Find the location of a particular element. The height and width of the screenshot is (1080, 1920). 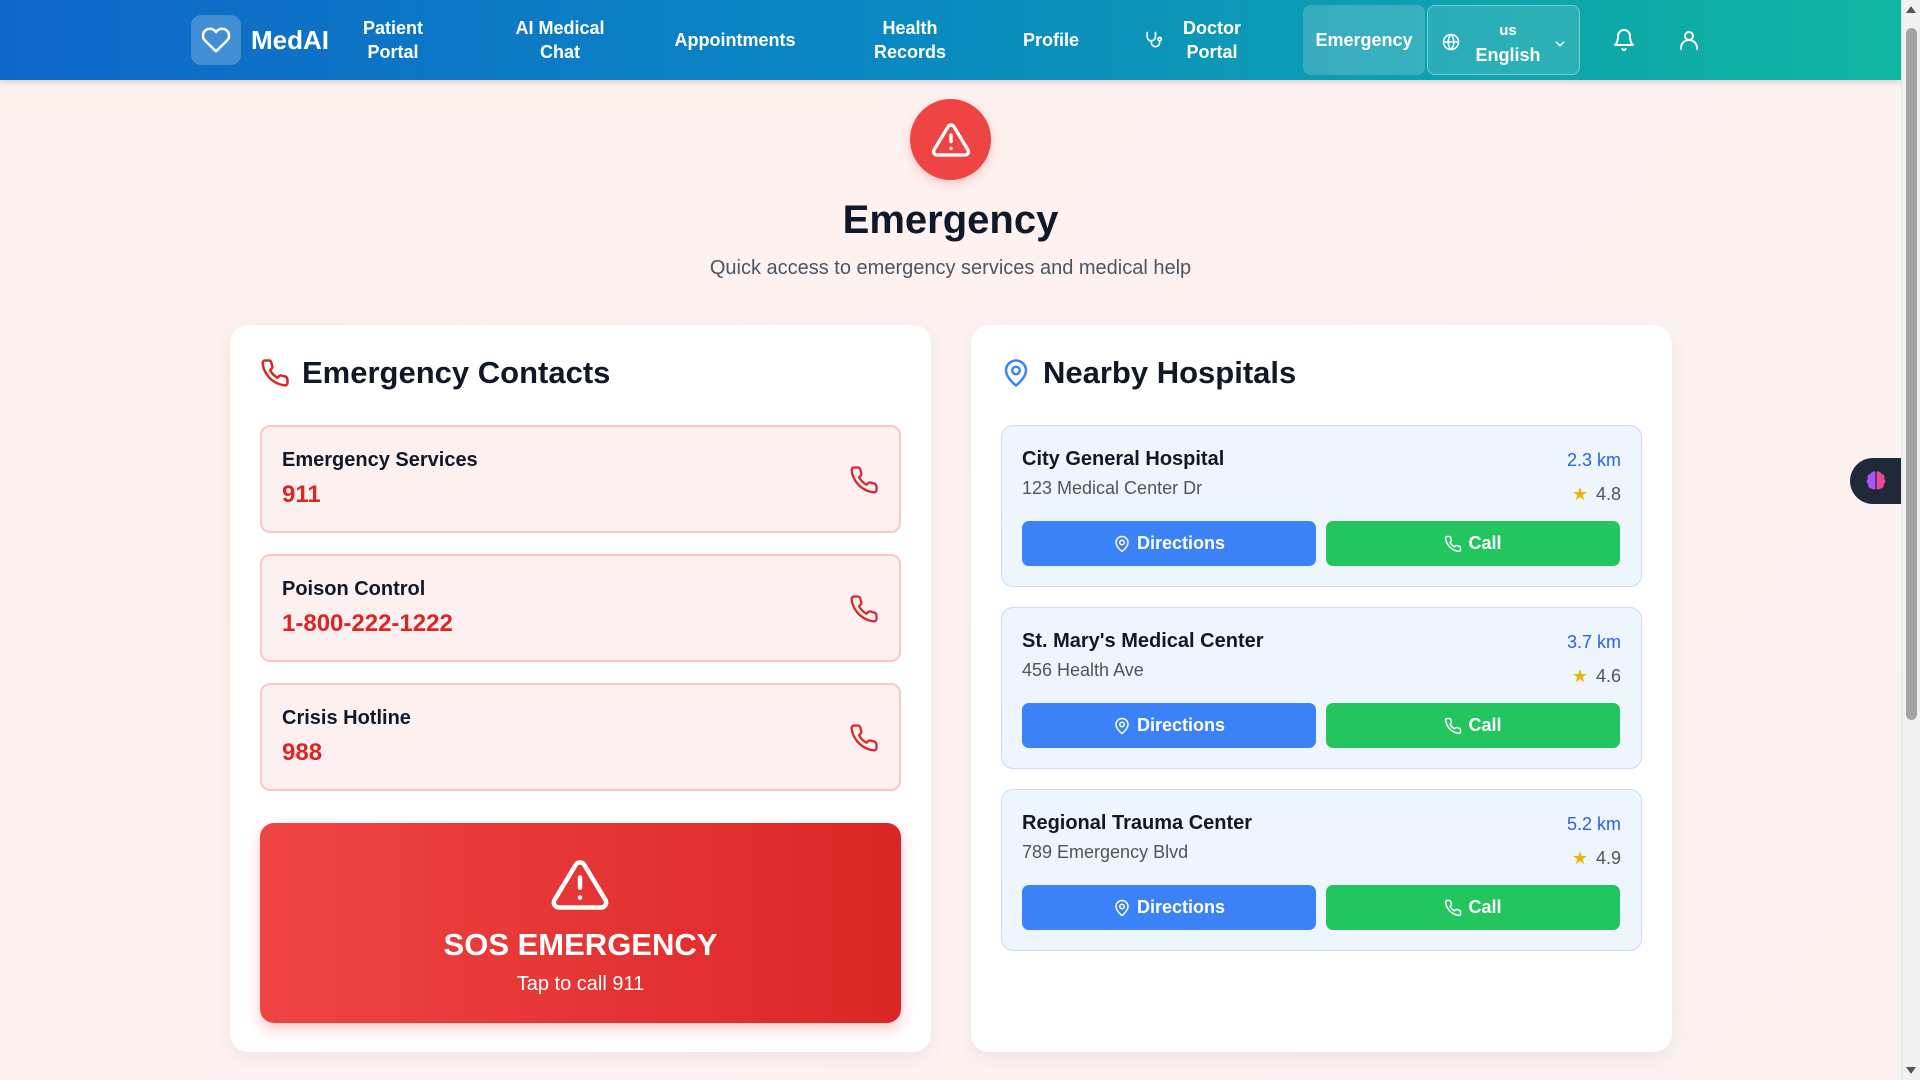

scroll-thumb is located at coordinates (1911, 374).